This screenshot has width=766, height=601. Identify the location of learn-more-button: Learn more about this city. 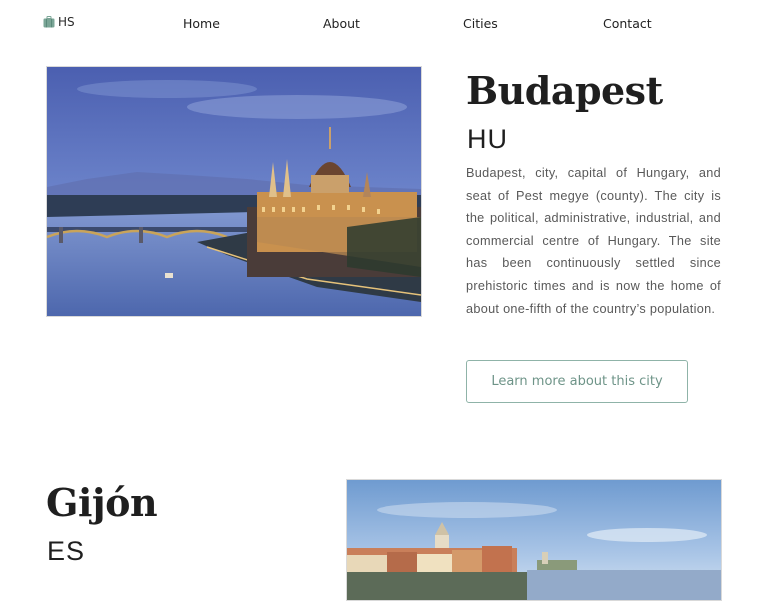
(577, 381).